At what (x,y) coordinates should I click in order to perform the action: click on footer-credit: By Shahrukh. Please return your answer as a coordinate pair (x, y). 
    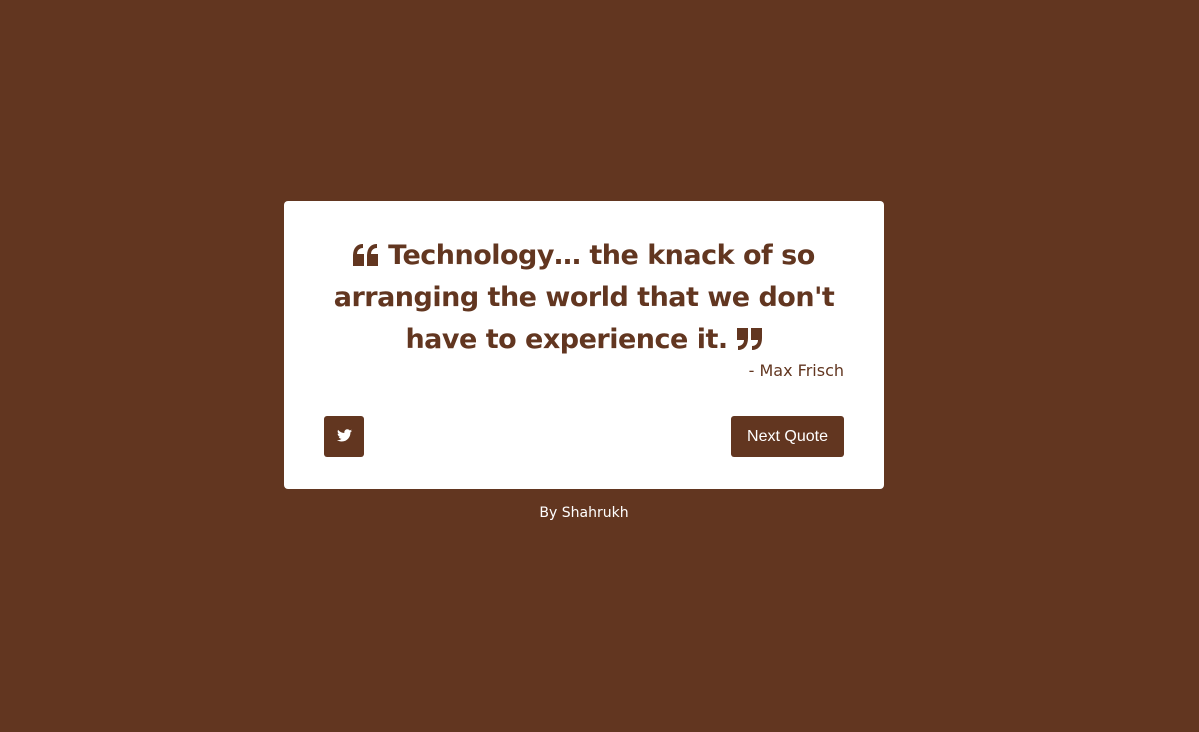
    Looking at the image, I should click on (584, 513).